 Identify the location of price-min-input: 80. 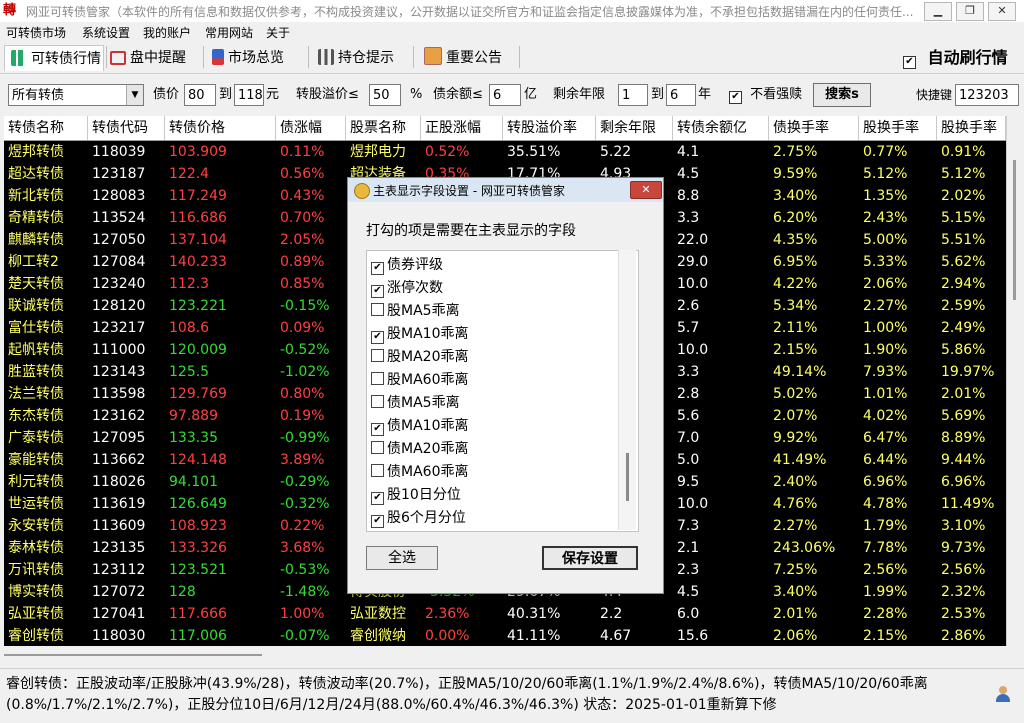
(200, 95).